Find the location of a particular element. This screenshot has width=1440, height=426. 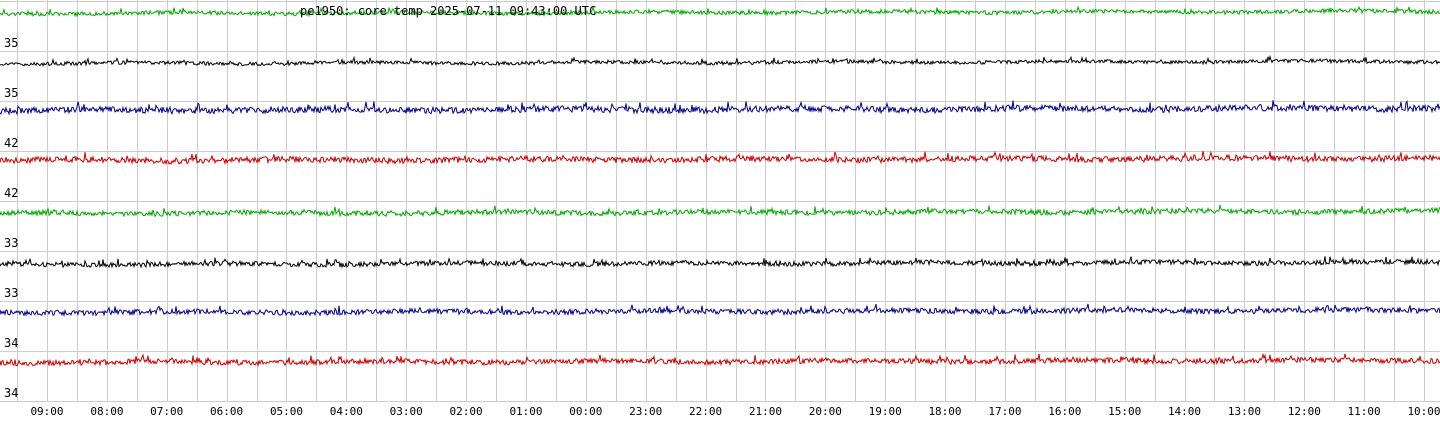

series-label-6: 33 is located at coordinates (11, 293).